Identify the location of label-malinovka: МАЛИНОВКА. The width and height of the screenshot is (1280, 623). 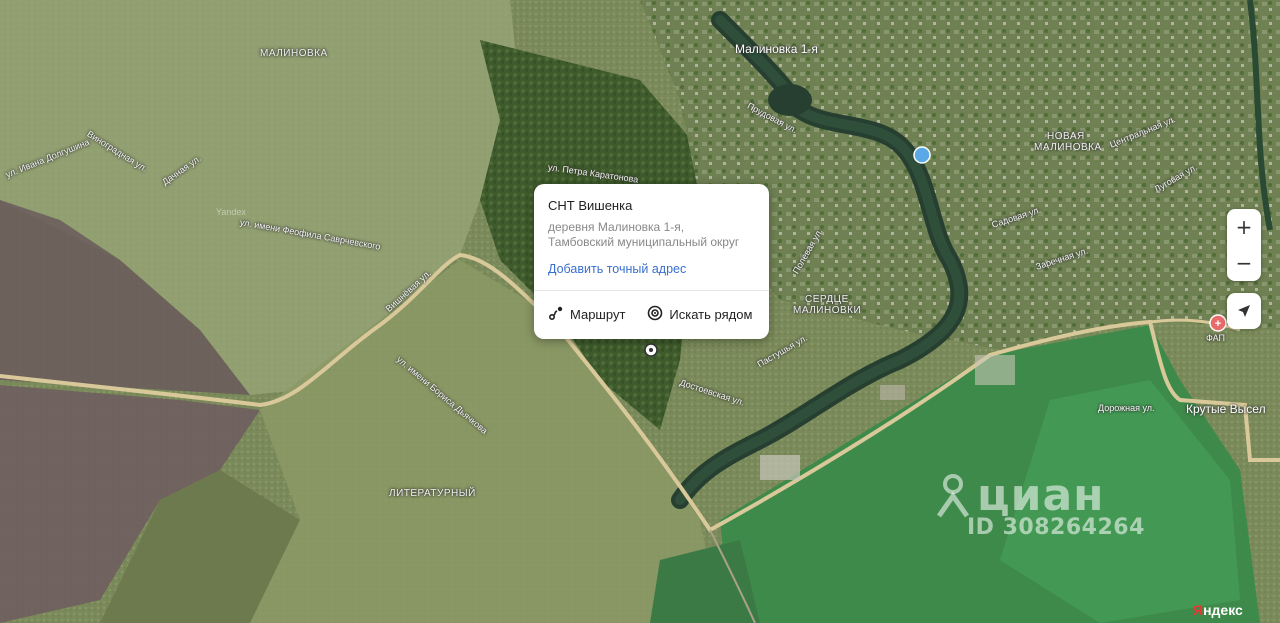
(294, 53).